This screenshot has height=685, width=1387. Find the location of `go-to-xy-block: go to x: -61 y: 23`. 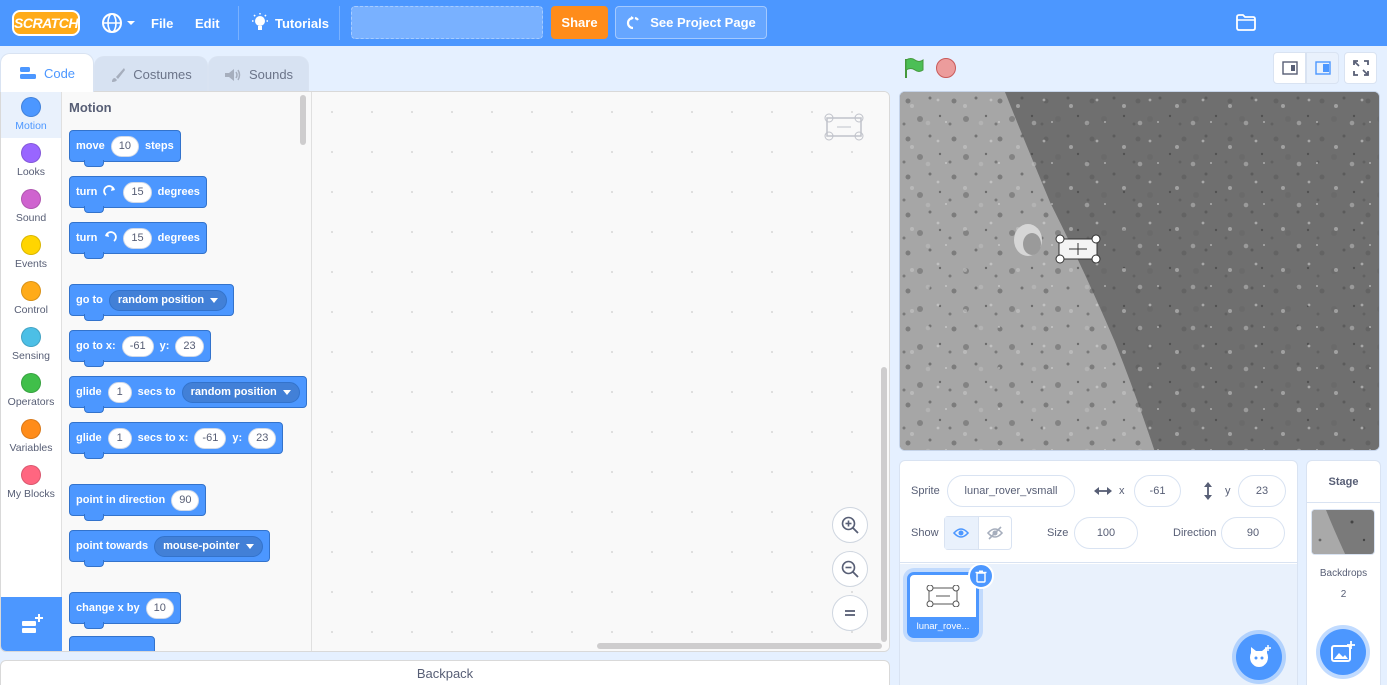

go-to-xy-block: go to x: -61 y: 23 is located at coordinates (140, 348).